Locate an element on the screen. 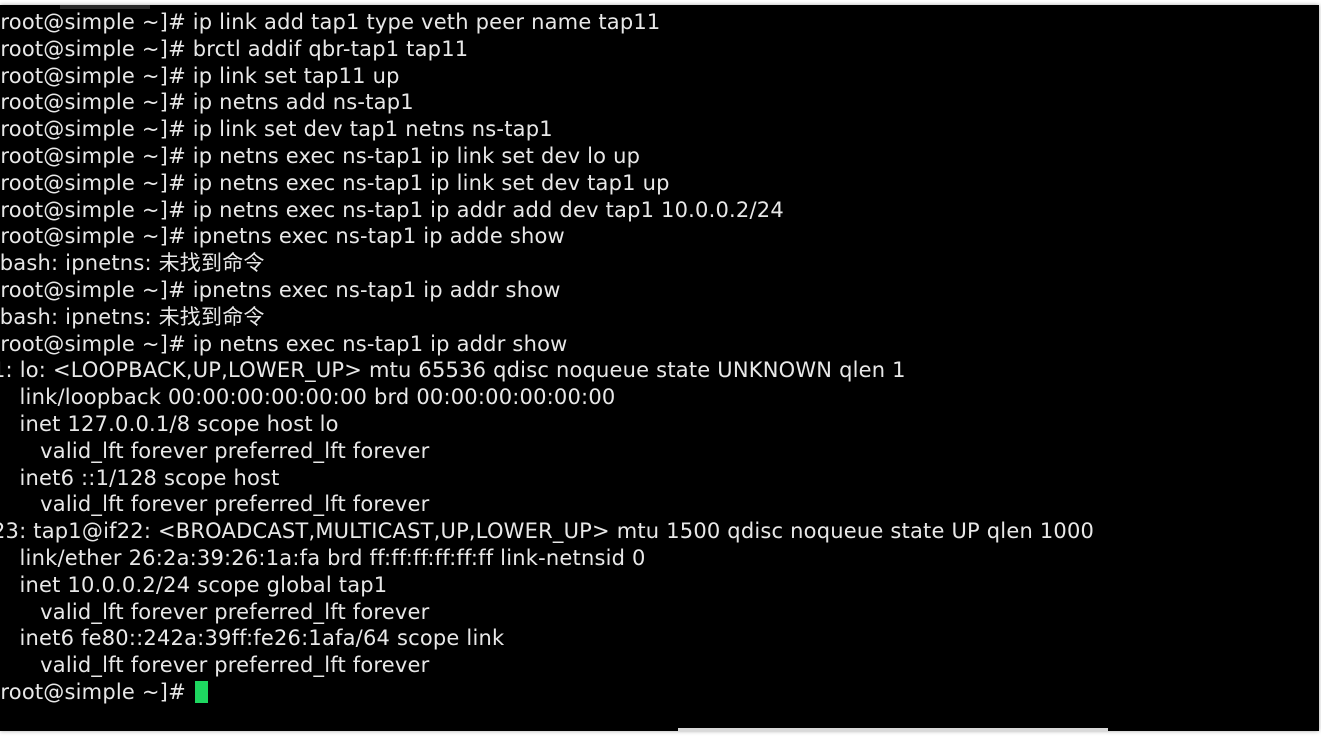 The image size is (1321, 744). terminal-line: inet 10.0.0.2/24 scope global tap1 is located at coordinates (194, 584).